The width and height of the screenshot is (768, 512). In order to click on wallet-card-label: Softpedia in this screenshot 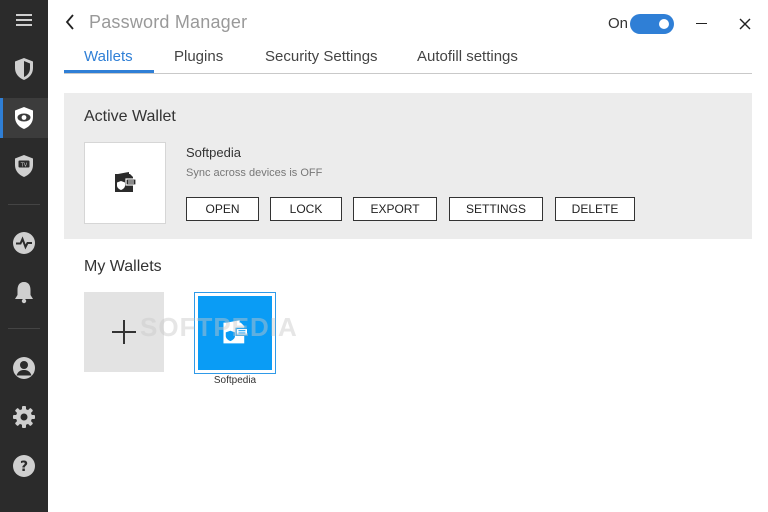, I will do `click(235, 380)`.